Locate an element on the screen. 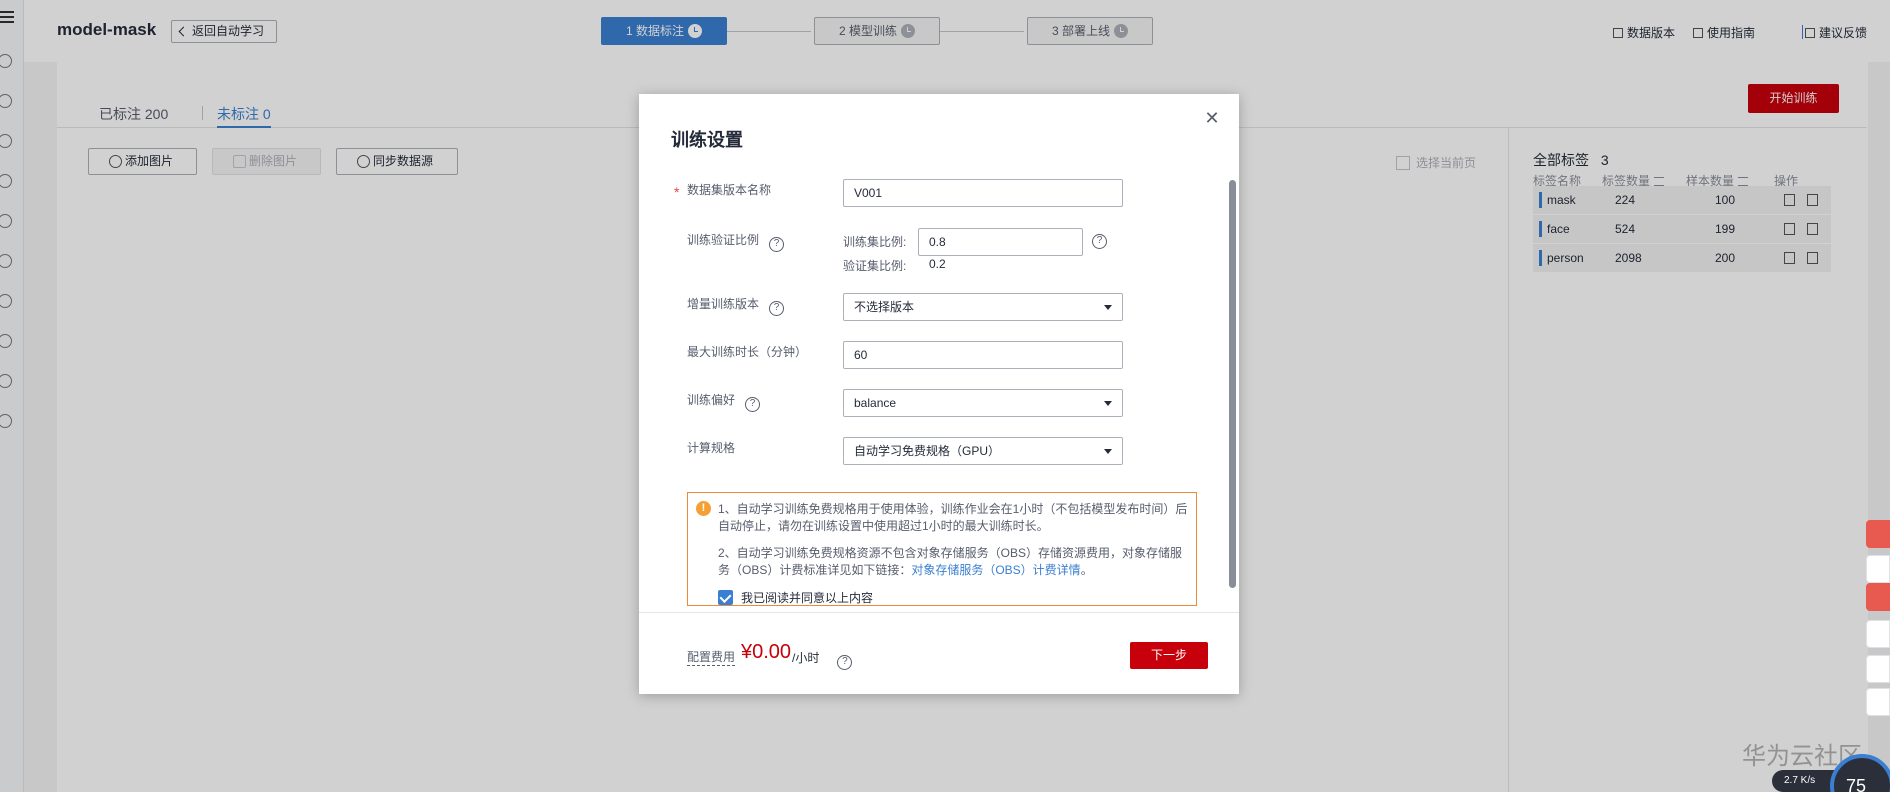  split-ratio-label: 训练验证比例 is located at coordinates (723, 240).